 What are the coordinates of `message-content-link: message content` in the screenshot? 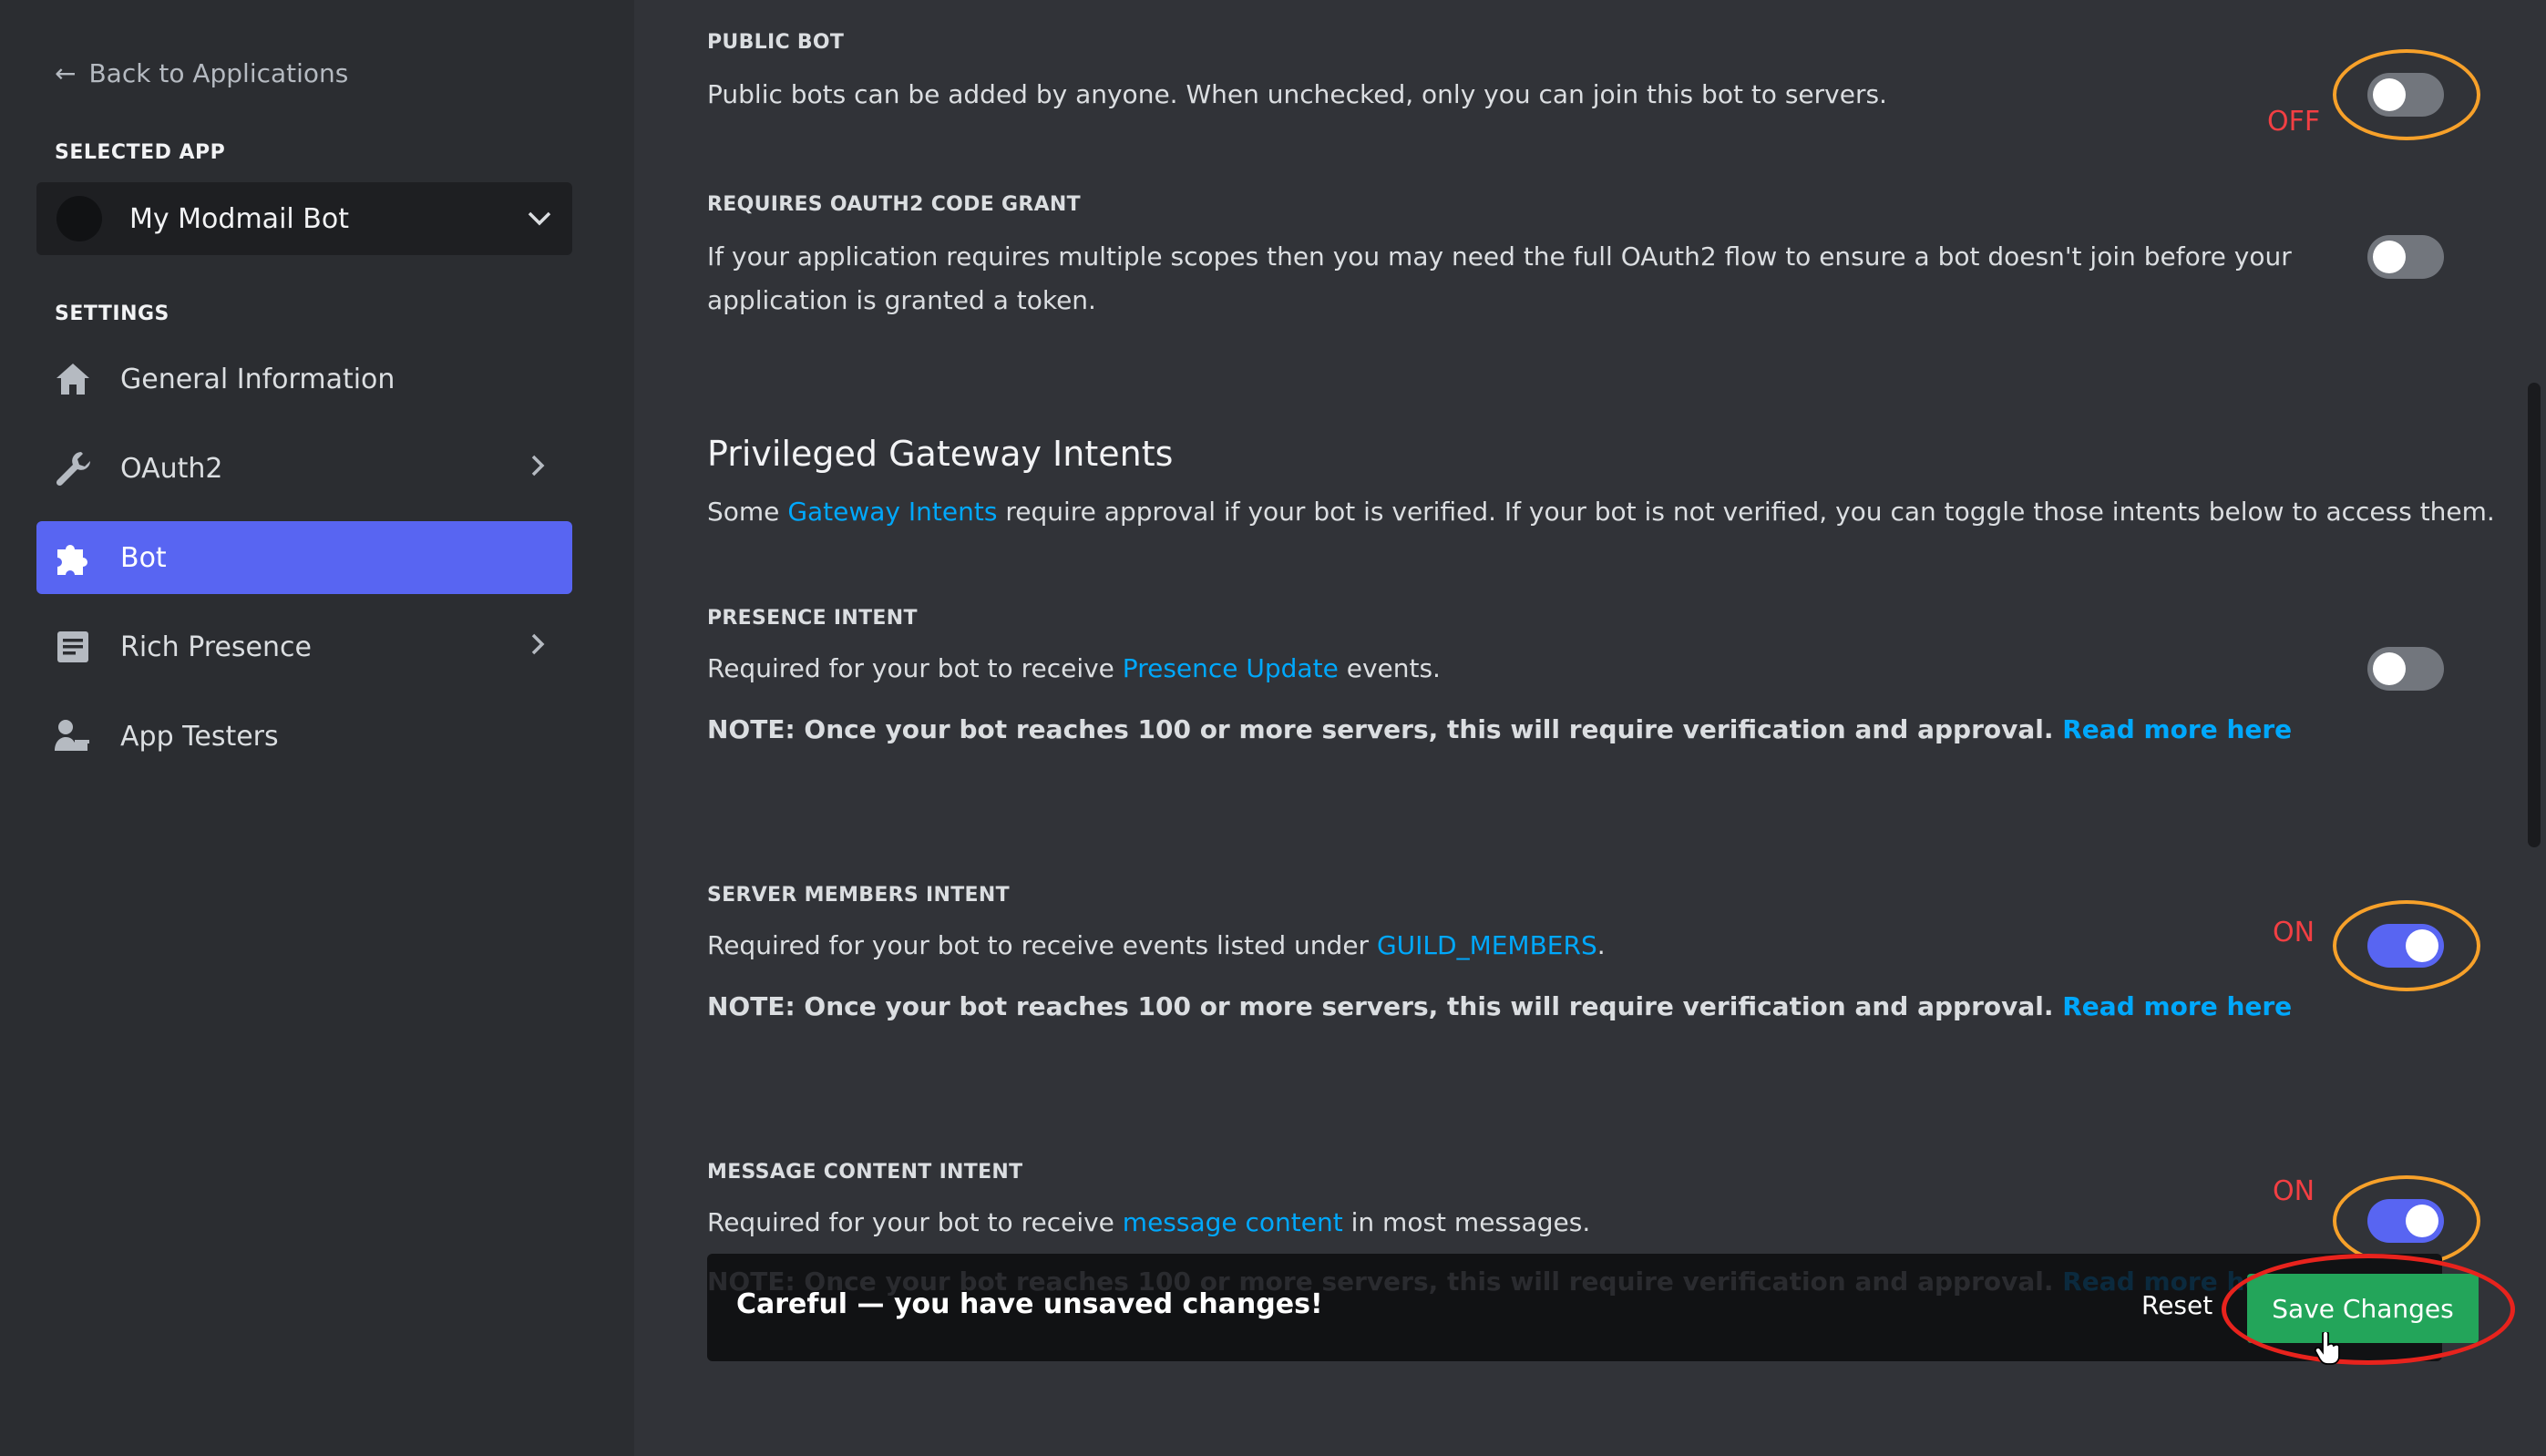 It's located at (1233, 1222).